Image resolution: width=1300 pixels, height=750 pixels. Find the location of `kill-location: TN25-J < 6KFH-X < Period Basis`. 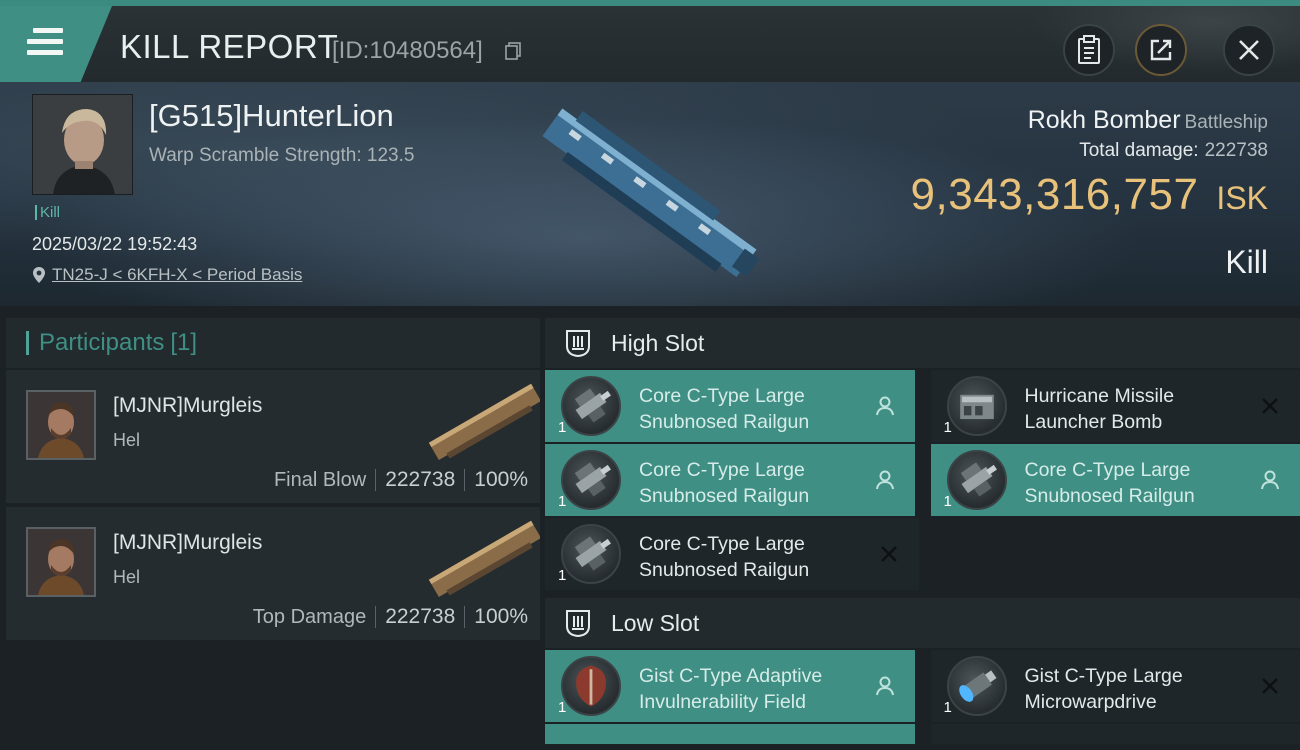

kill-location: TN25-J < 6KFH-X < Period Basis is located at coordinates (167, 275).